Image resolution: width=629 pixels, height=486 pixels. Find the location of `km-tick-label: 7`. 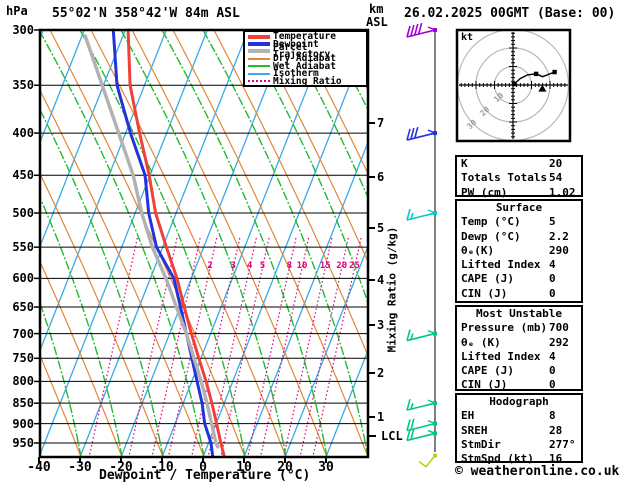

km-tick-label: 7 is located at coordinates (381, 123).